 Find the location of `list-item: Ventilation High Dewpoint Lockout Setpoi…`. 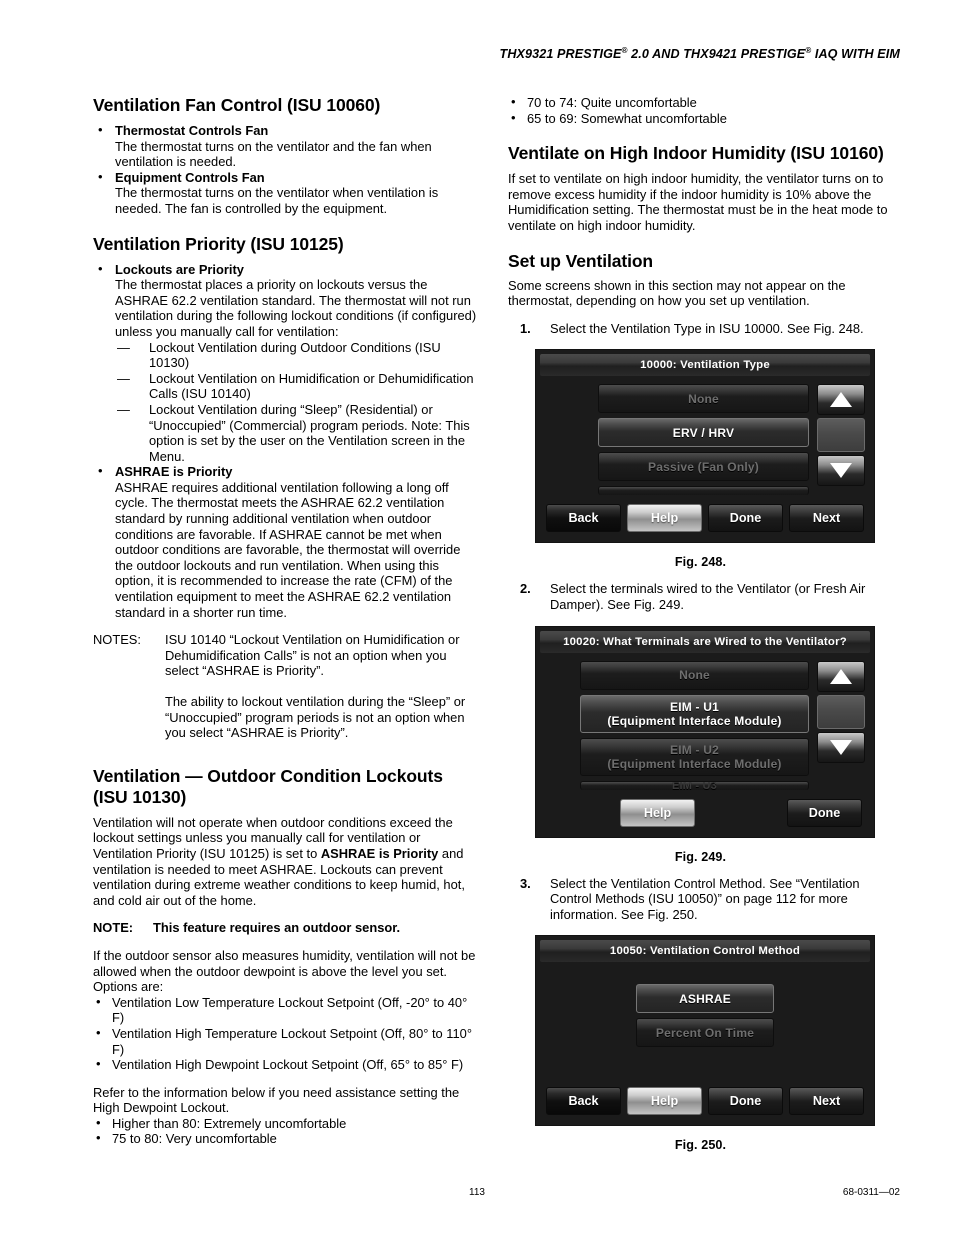

list-item: Ventilation High Dewpoint Lockout Setpoi… is located at coordinates (285, 1064).